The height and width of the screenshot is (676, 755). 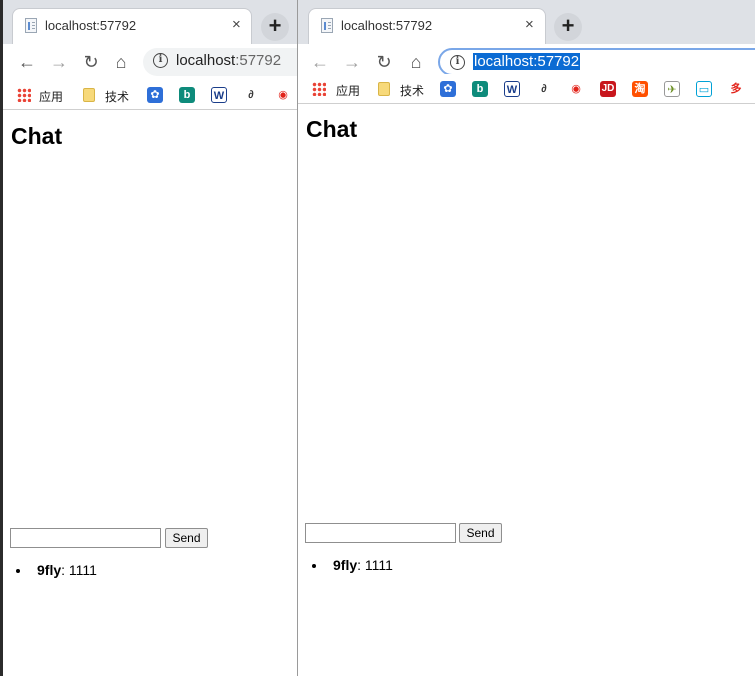 I want to click on red-logo-icon: 多, so click(x=736, y=89).